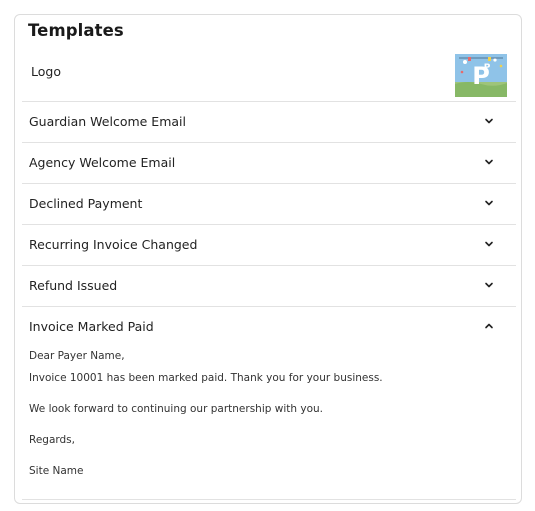 This screenshot has width=535, height=511. I want to click on template-item-label: Declined Payment, so click(86, 203).